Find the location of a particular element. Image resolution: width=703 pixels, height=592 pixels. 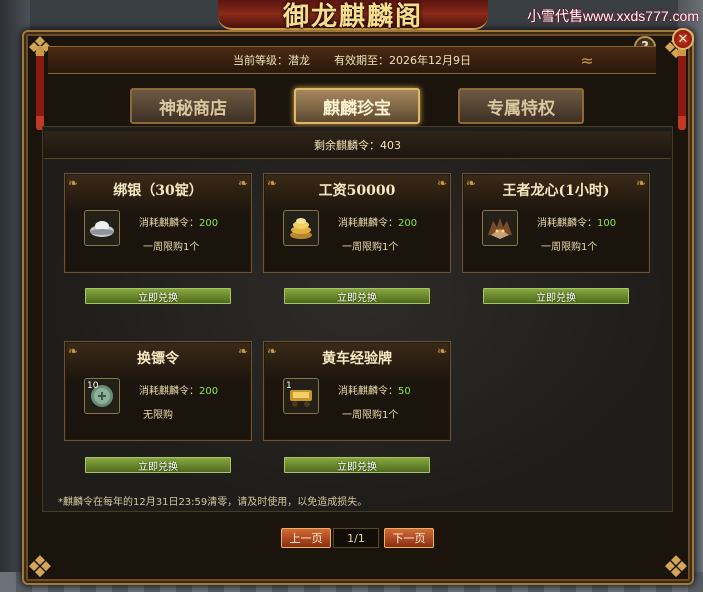

valid-until-label: 有效期至：2026年12月9日 is located at coordinates (402, 60).